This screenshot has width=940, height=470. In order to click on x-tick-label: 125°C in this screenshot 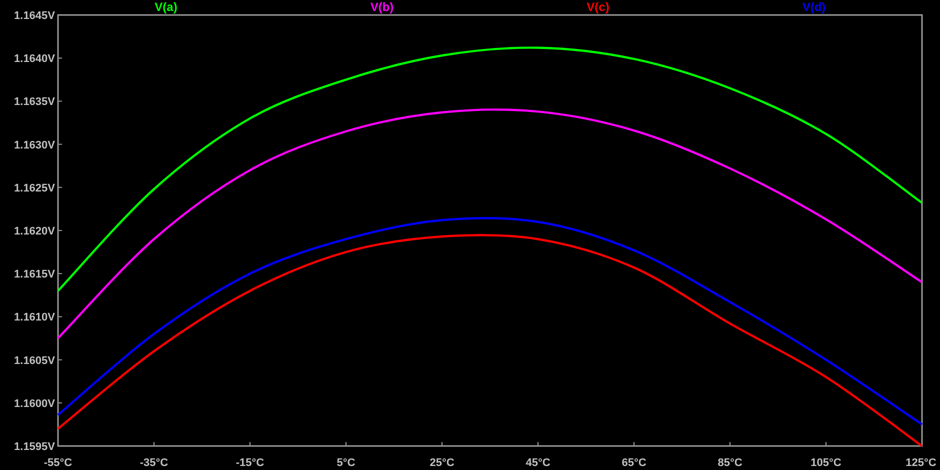, I will do `click(921, 463)`.